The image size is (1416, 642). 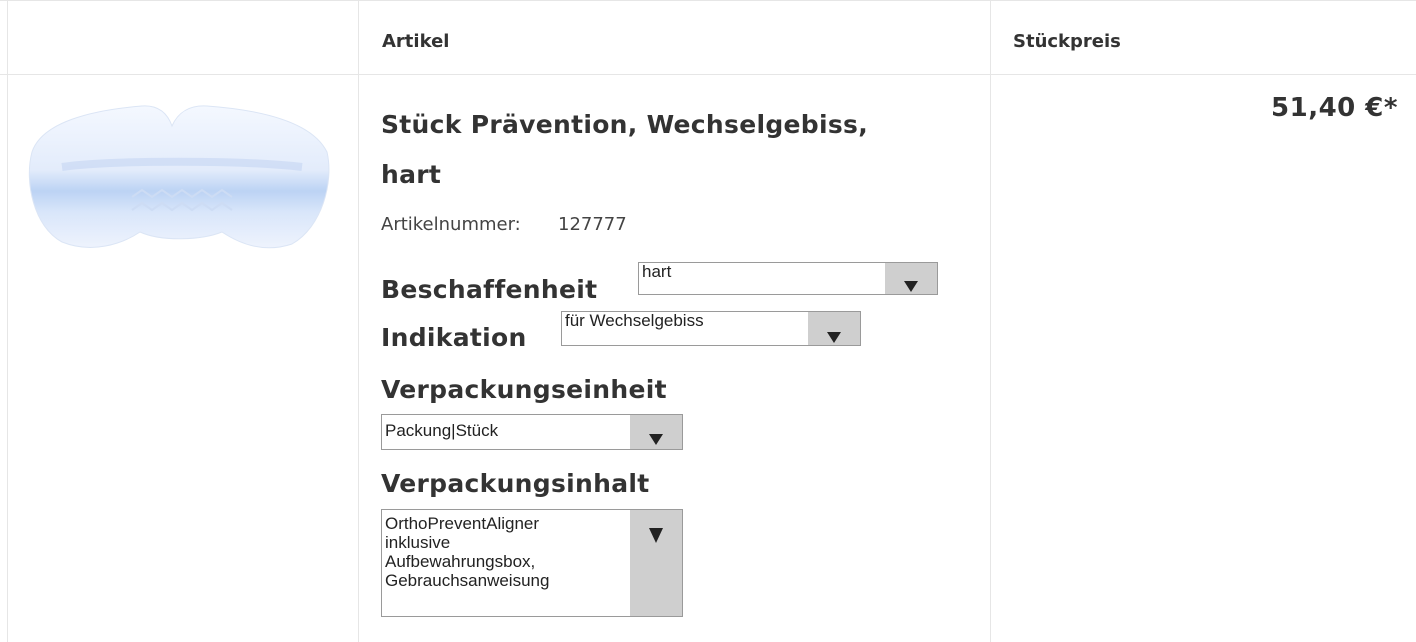 What do you see at coordinates (657, 271) in the screenshot?
I see `beschaffenheit-select-value: hart` at bounding box center [657, 271].